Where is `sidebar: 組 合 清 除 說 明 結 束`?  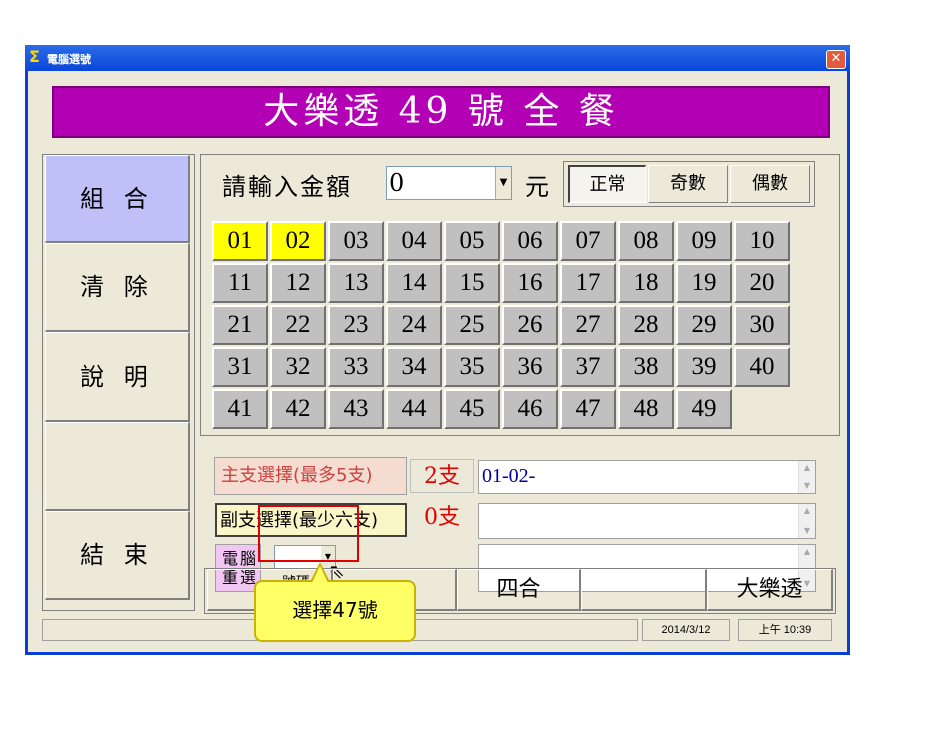 sidebar: 組 合 清 除 說 明 結 束 is located at coordinates (118, 382).